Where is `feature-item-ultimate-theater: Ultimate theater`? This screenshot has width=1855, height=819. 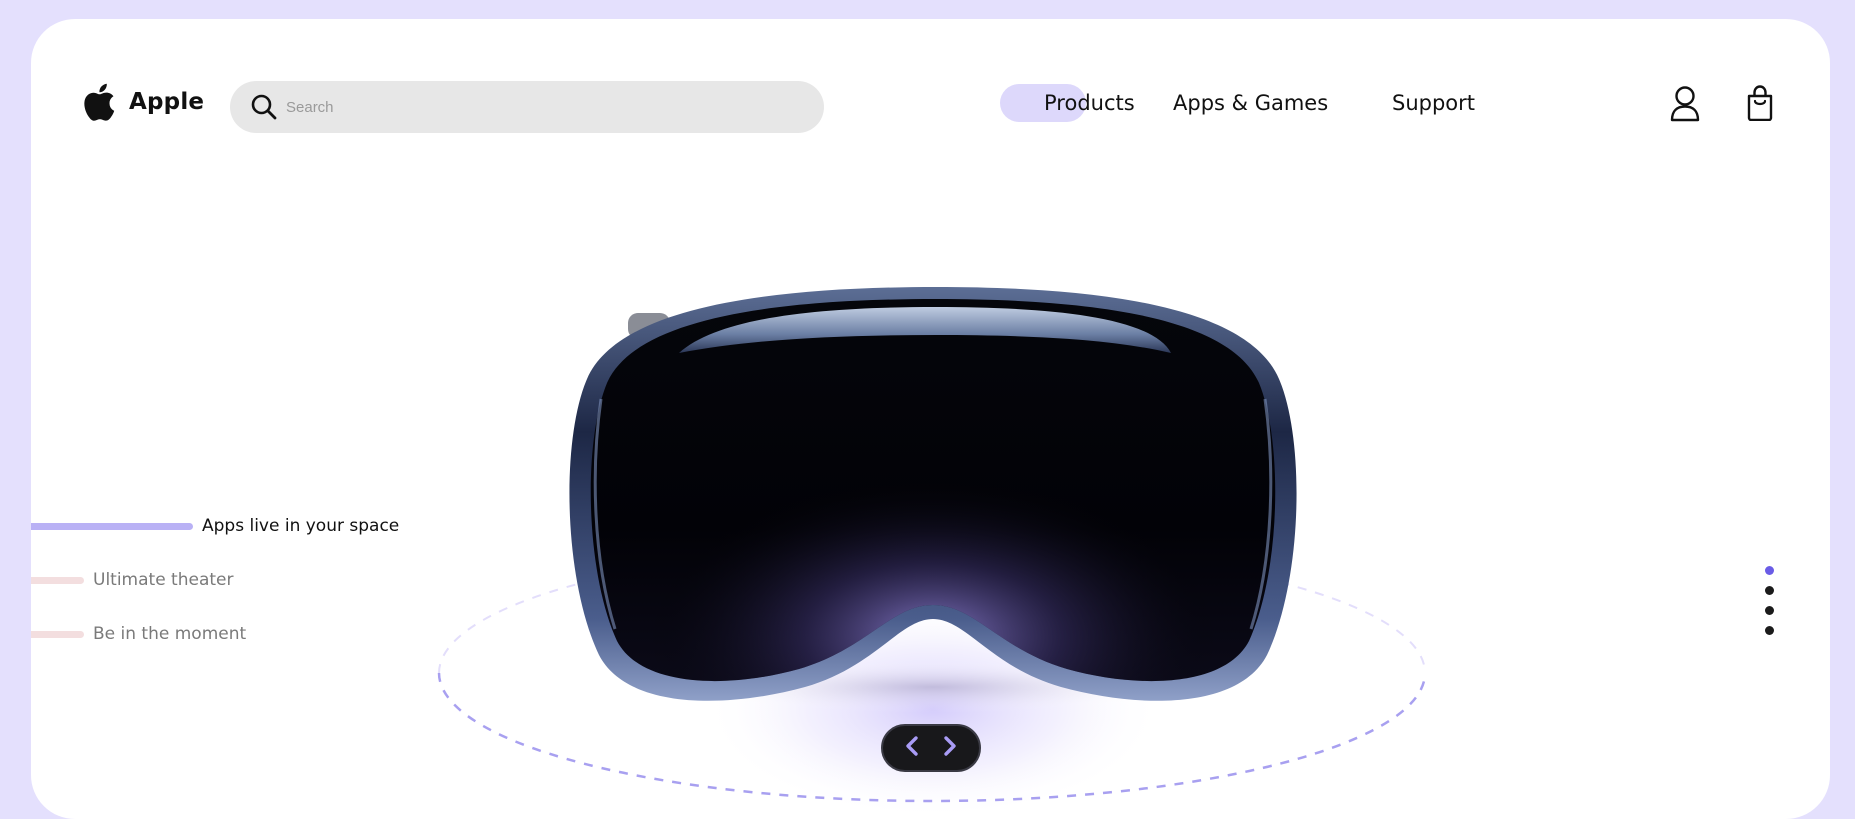 feature-item-ultimate-theater: Ultimate theater is located at coordinates (132, 580).